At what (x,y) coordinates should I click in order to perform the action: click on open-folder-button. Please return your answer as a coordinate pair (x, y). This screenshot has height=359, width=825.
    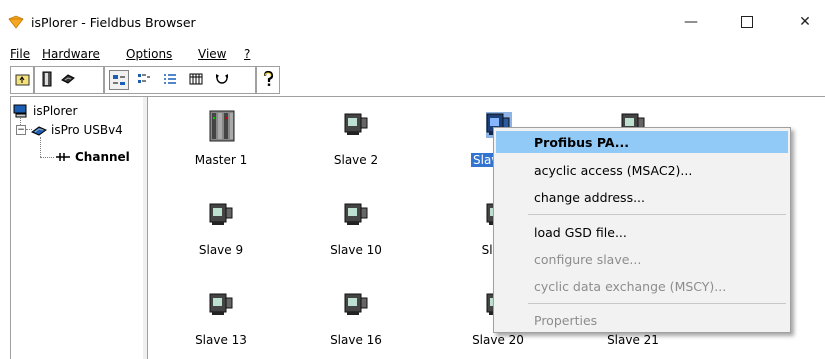
    Looking at the image, I should click on (22, 79).